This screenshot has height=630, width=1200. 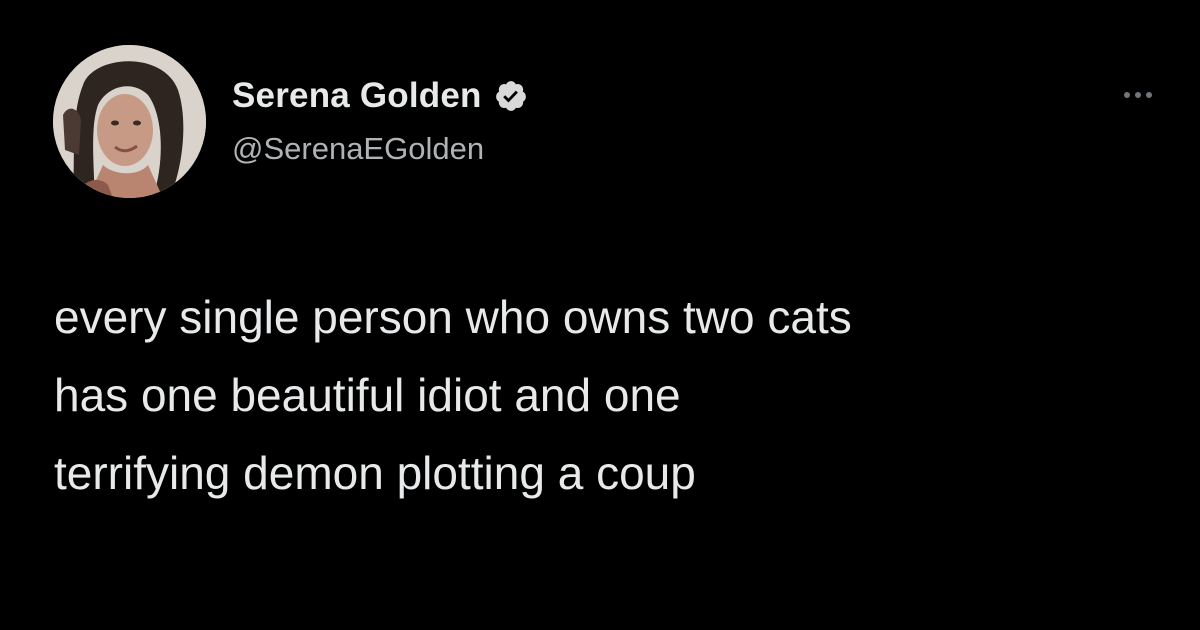 I want to click on author-display-name: Serena Golden, so click(x=357, y=96).